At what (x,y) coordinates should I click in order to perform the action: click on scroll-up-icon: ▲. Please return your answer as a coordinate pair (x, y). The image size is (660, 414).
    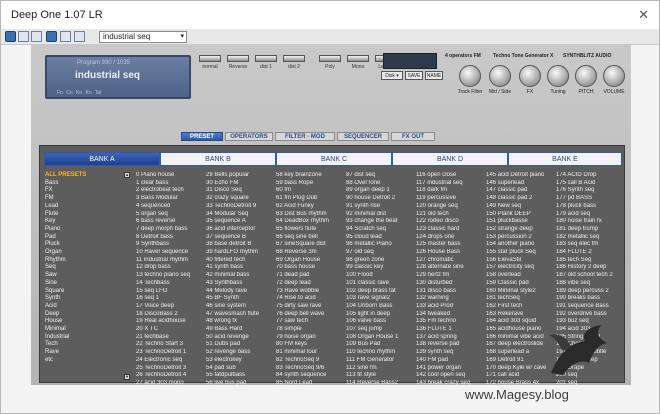
    Looking at the image, I should click on (127, 175).